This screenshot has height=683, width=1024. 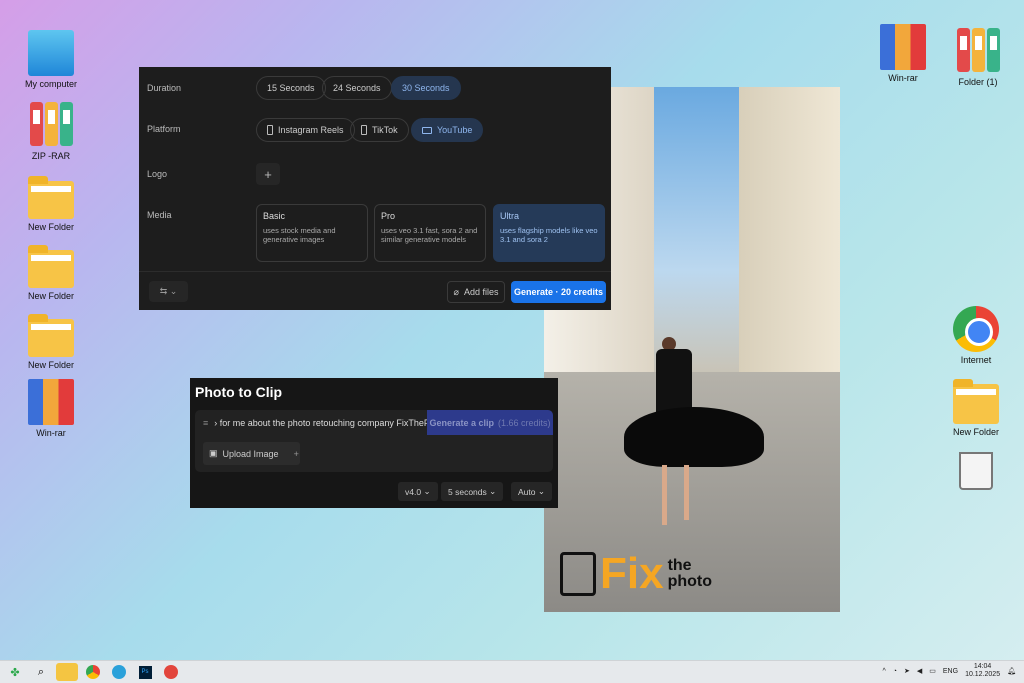 I want to click on aspect-dropdown: Auto ⌄, so click(x=531, y=491).